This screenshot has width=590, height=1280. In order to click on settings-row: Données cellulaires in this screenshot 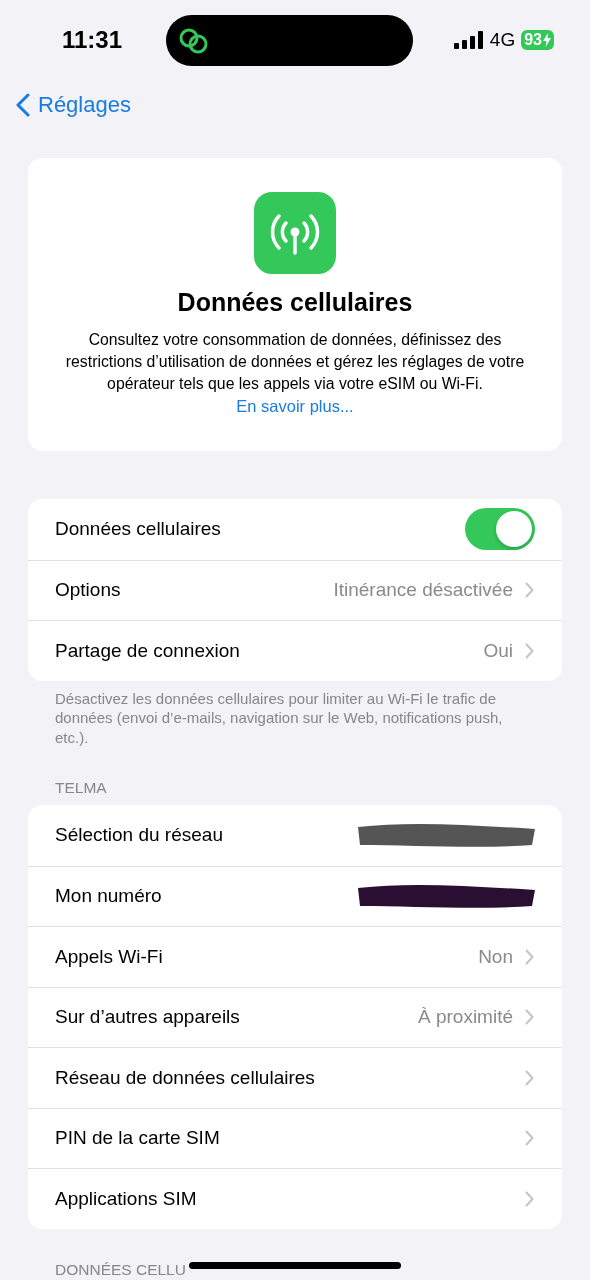, I will do `click(295, 529)`.